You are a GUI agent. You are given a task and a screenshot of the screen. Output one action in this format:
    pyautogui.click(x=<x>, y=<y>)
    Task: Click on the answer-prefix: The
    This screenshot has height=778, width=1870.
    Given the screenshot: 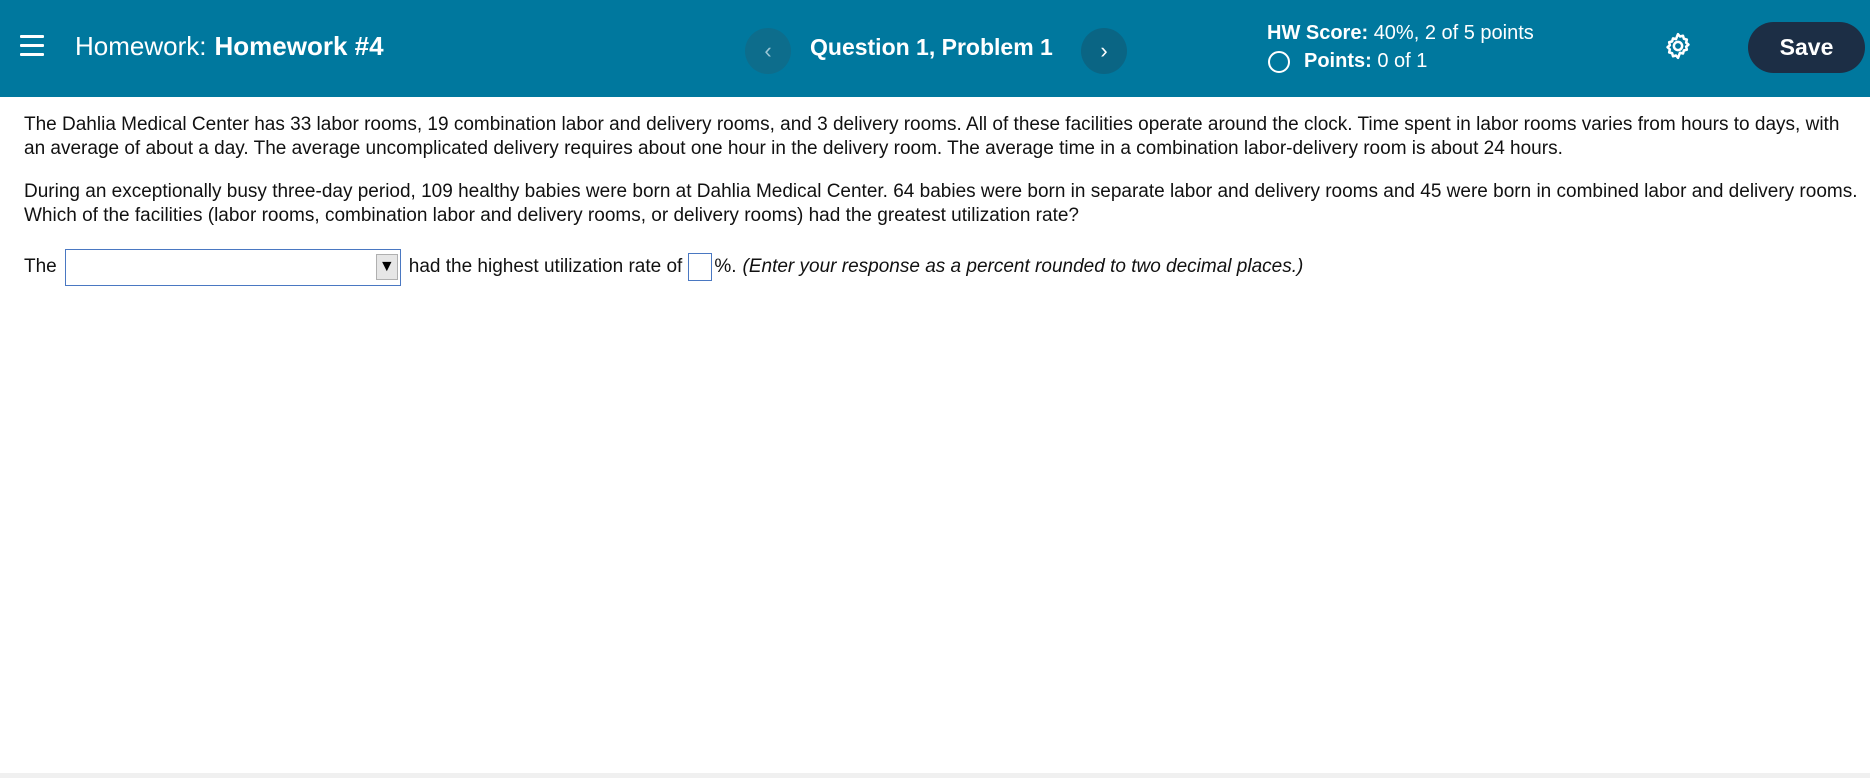 What is the action you would take?
    pyautogui.click(x=40, y=266)
    